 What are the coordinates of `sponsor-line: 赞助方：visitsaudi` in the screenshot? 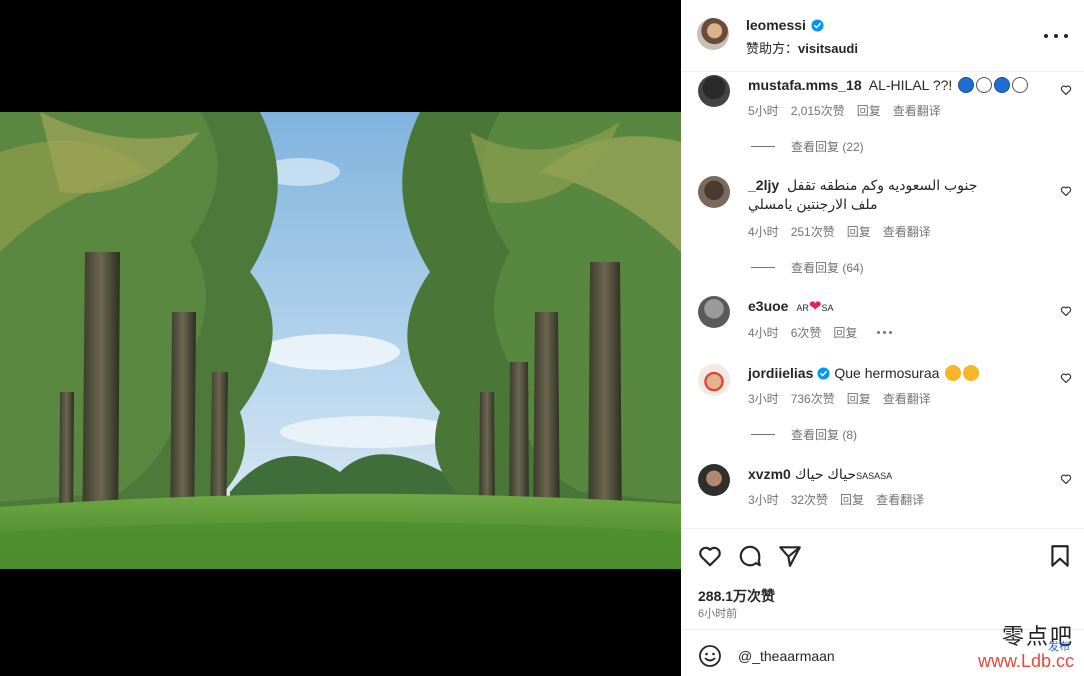 It's located at (802, 47).